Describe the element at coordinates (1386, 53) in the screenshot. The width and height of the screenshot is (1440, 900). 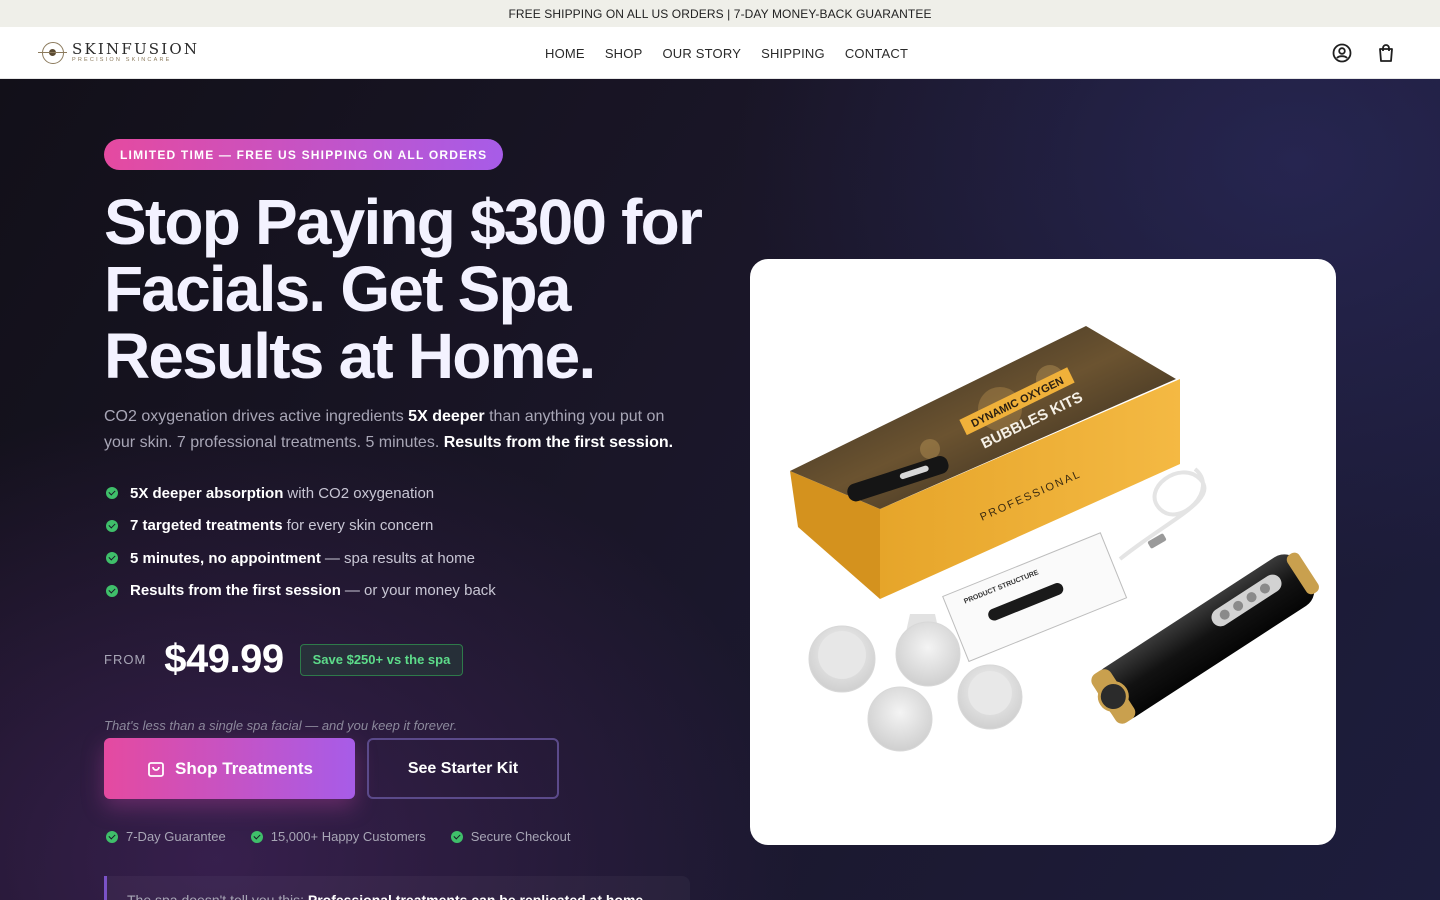
I see `cart-icon` at that location.